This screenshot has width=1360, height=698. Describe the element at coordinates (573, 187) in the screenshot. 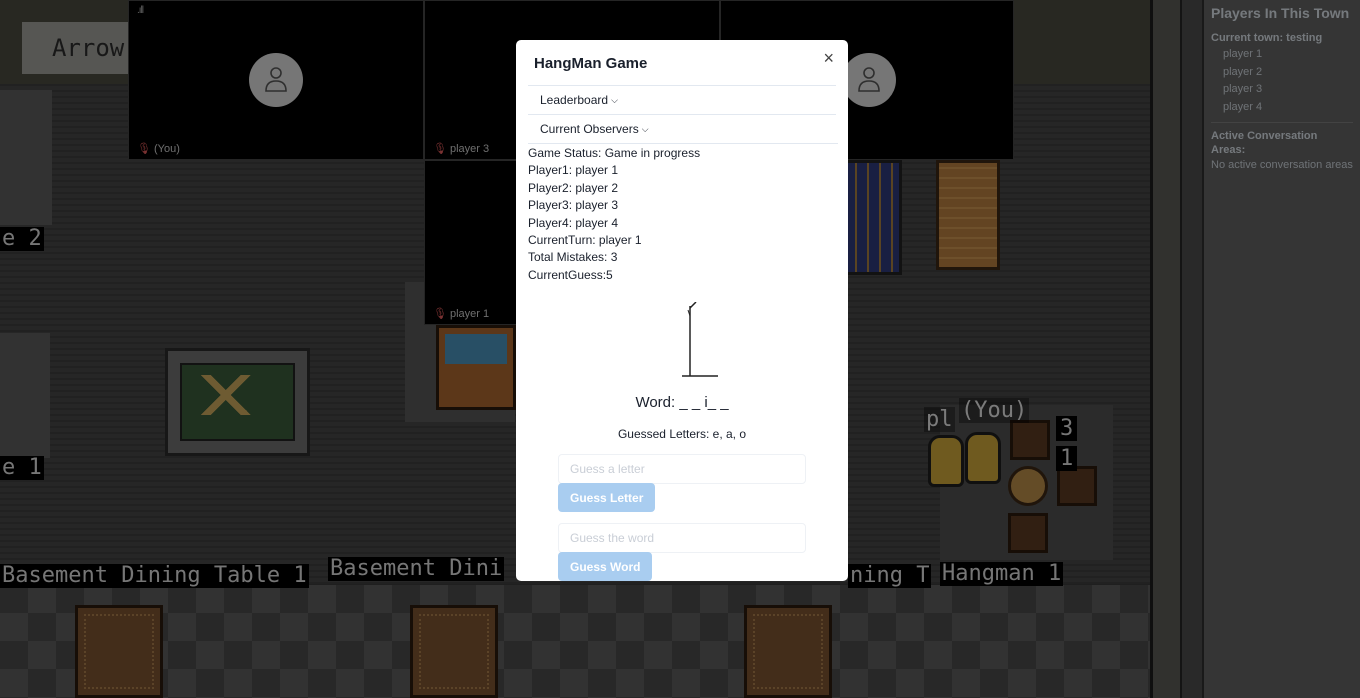

I see `status-line: Player2: player 2` at that location.